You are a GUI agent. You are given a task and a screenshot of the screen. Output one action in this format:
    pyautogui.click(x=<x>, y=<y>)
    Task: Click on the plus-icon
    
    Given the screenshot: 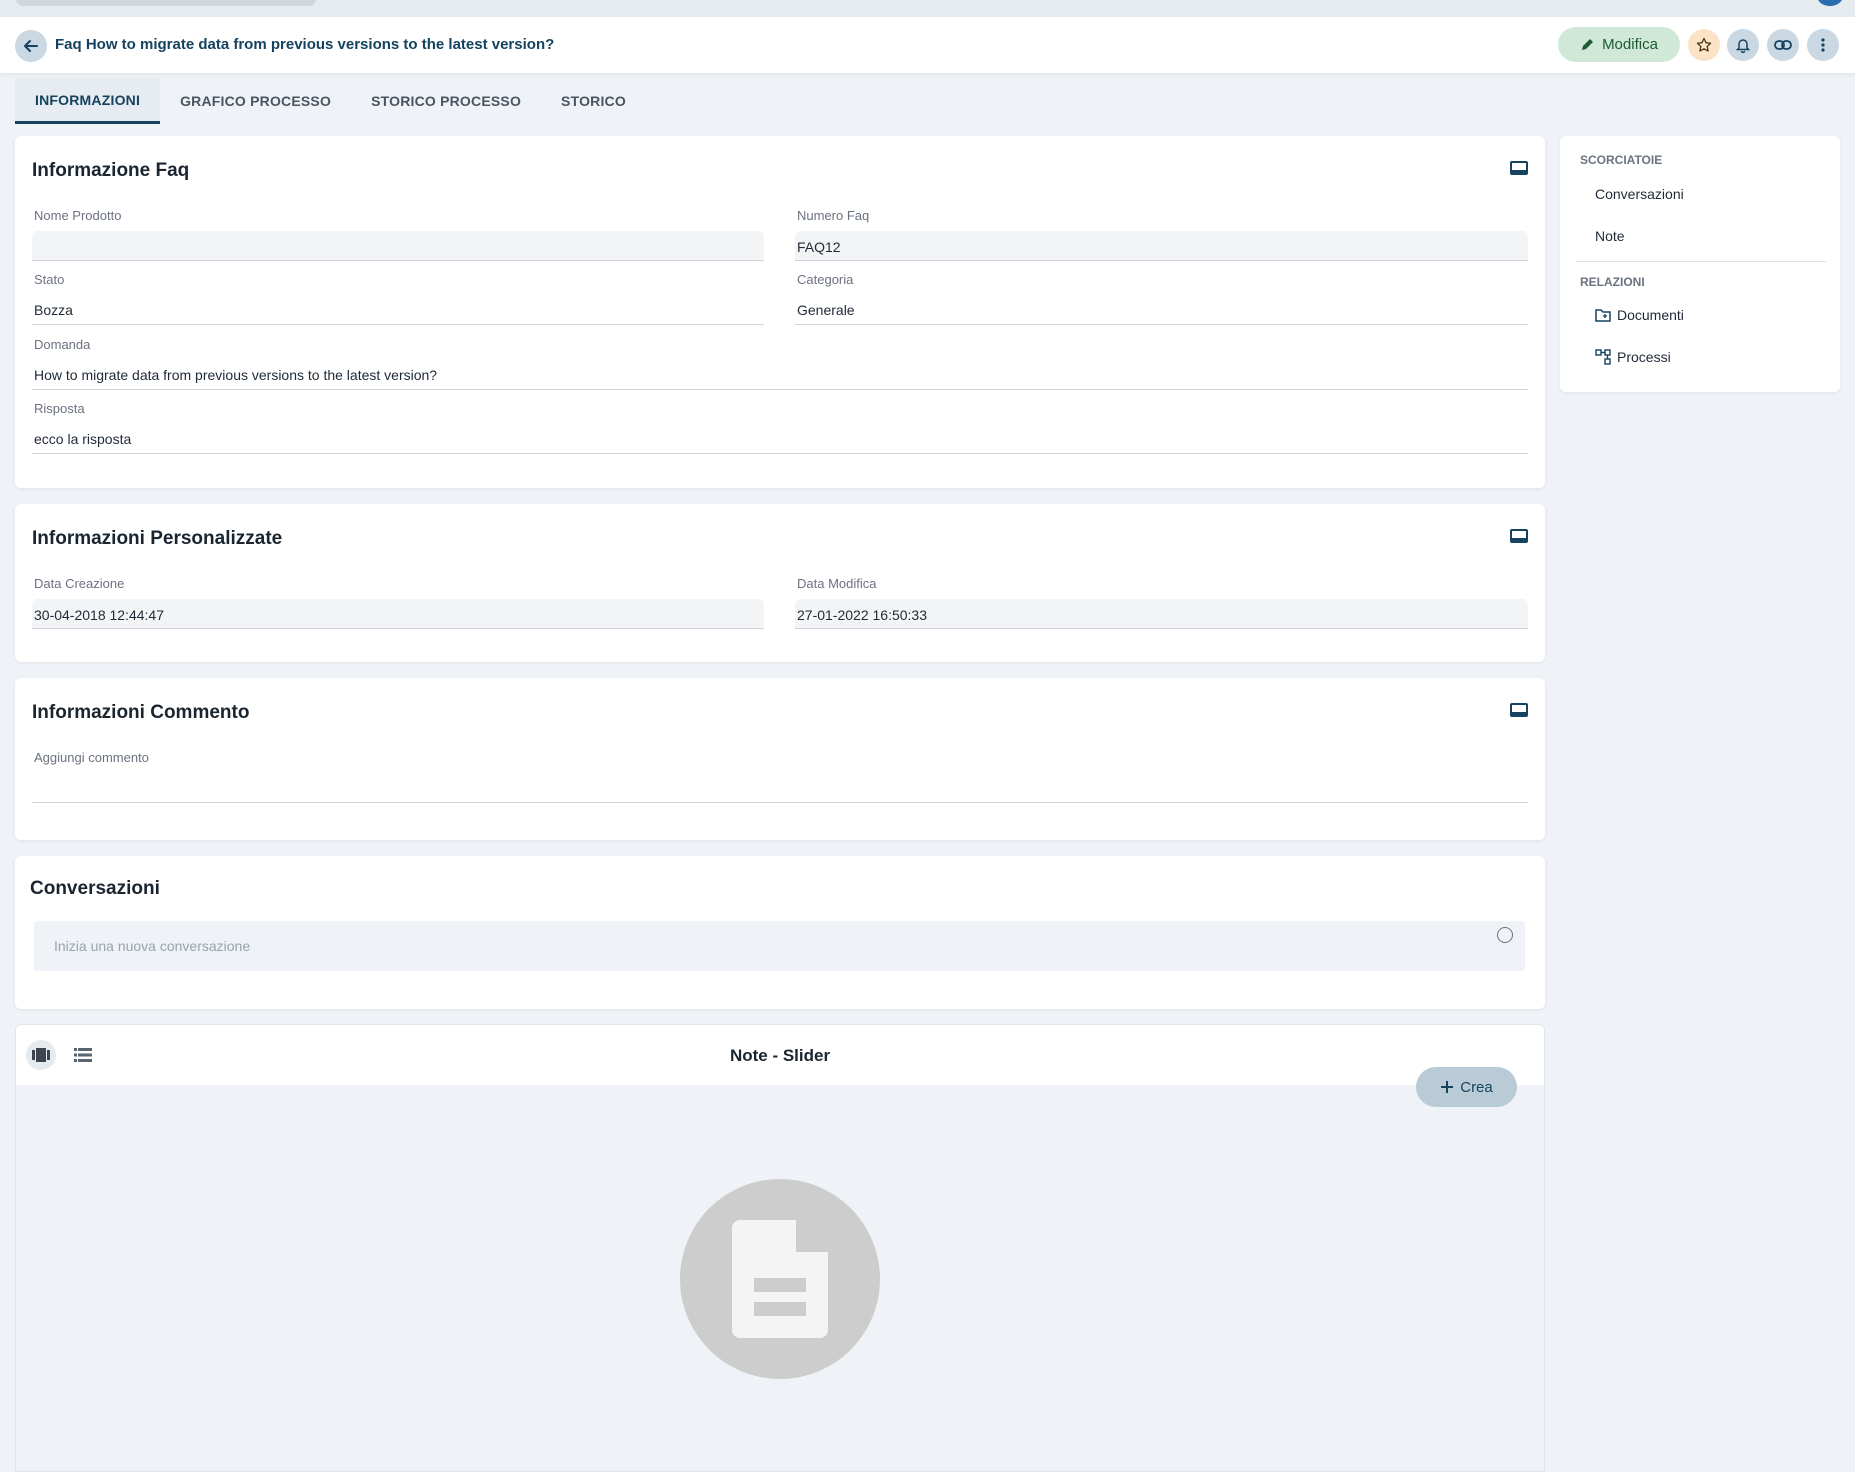 What is the action you would take?
    pyautogui.click(x=1447, y=1087)
    